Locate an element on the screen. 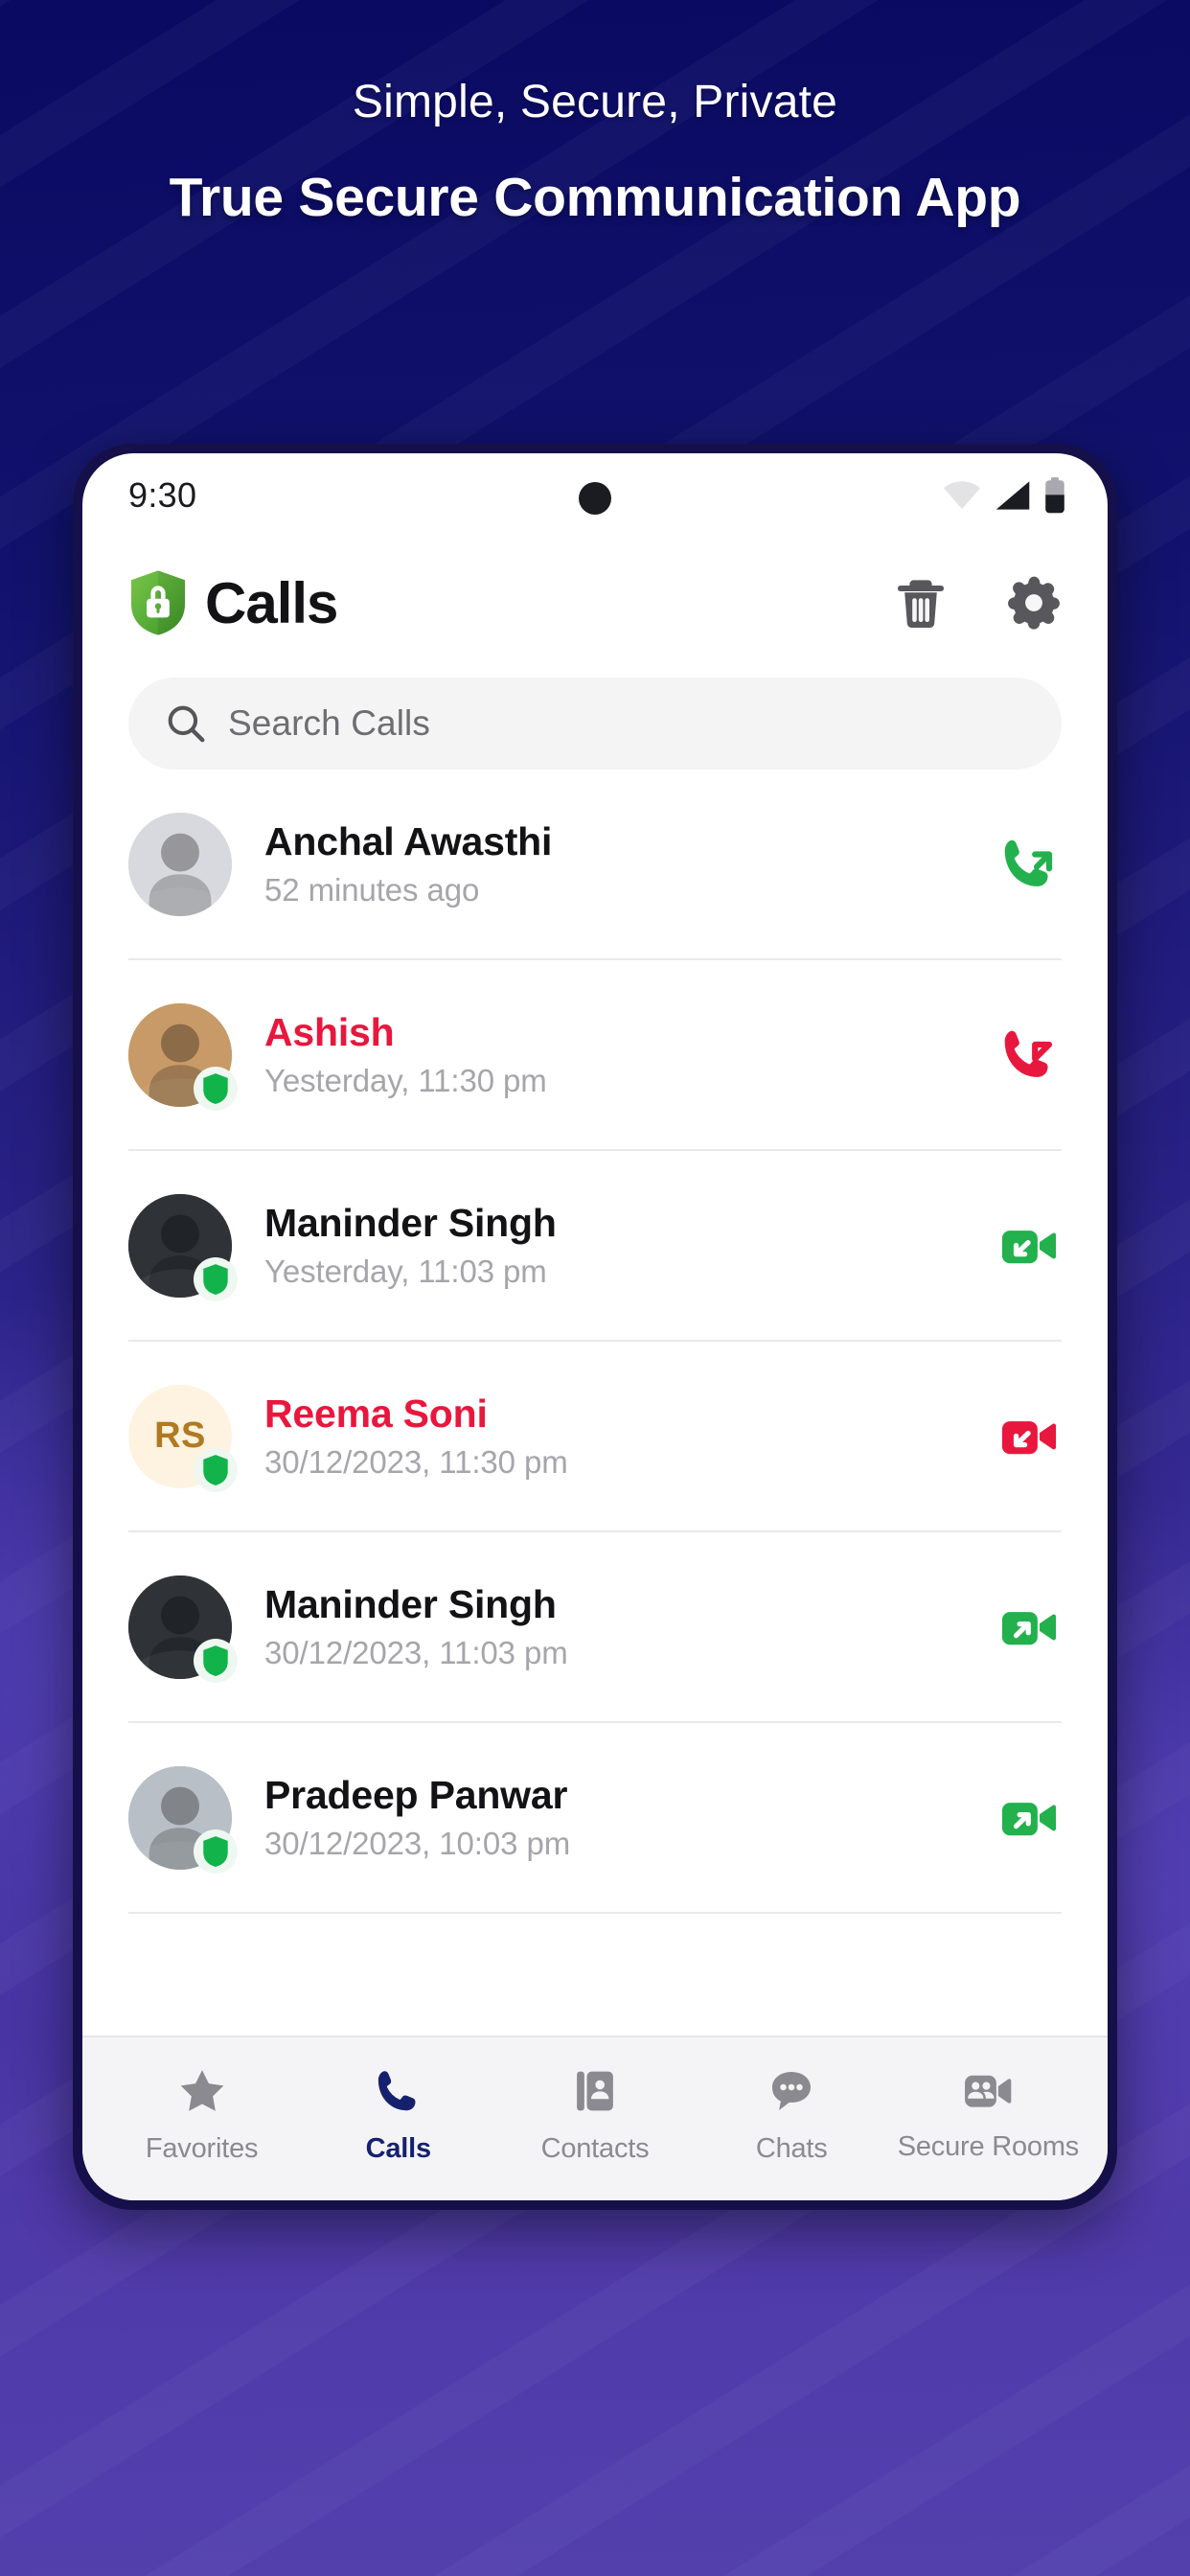 The width and height of the screenshot is (1190, 2576). gear-icon is located at coordinates (1034, 603).